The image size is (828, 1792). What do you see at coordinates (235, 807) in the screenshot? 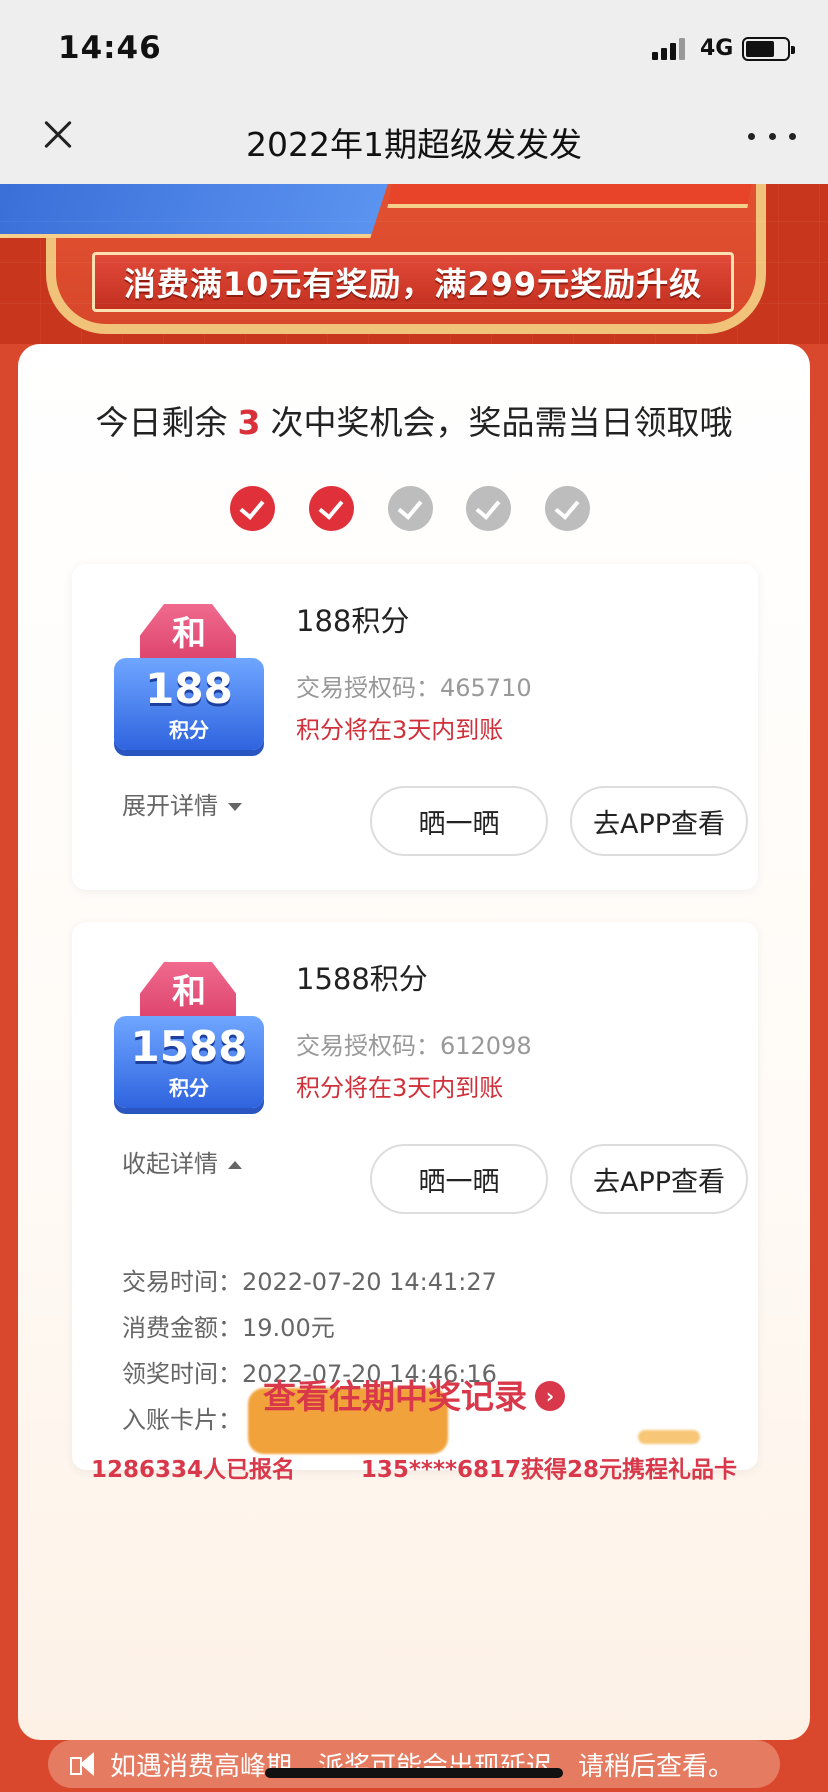
I see `caret-down-icon` at bounding box center [235, 807].